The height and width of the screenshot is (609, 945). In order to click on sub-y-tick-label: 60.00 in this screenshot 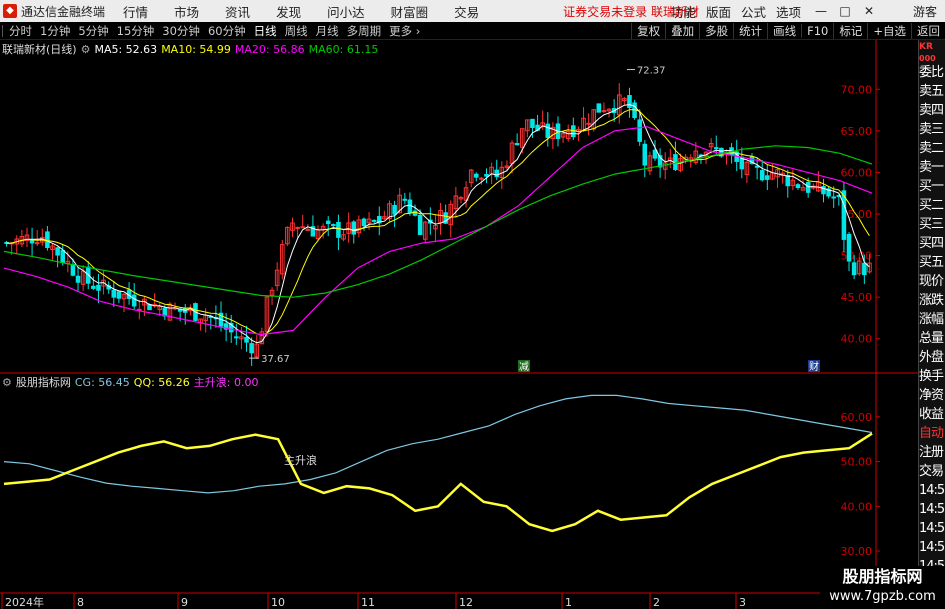, I will do `click(857, 417)`.